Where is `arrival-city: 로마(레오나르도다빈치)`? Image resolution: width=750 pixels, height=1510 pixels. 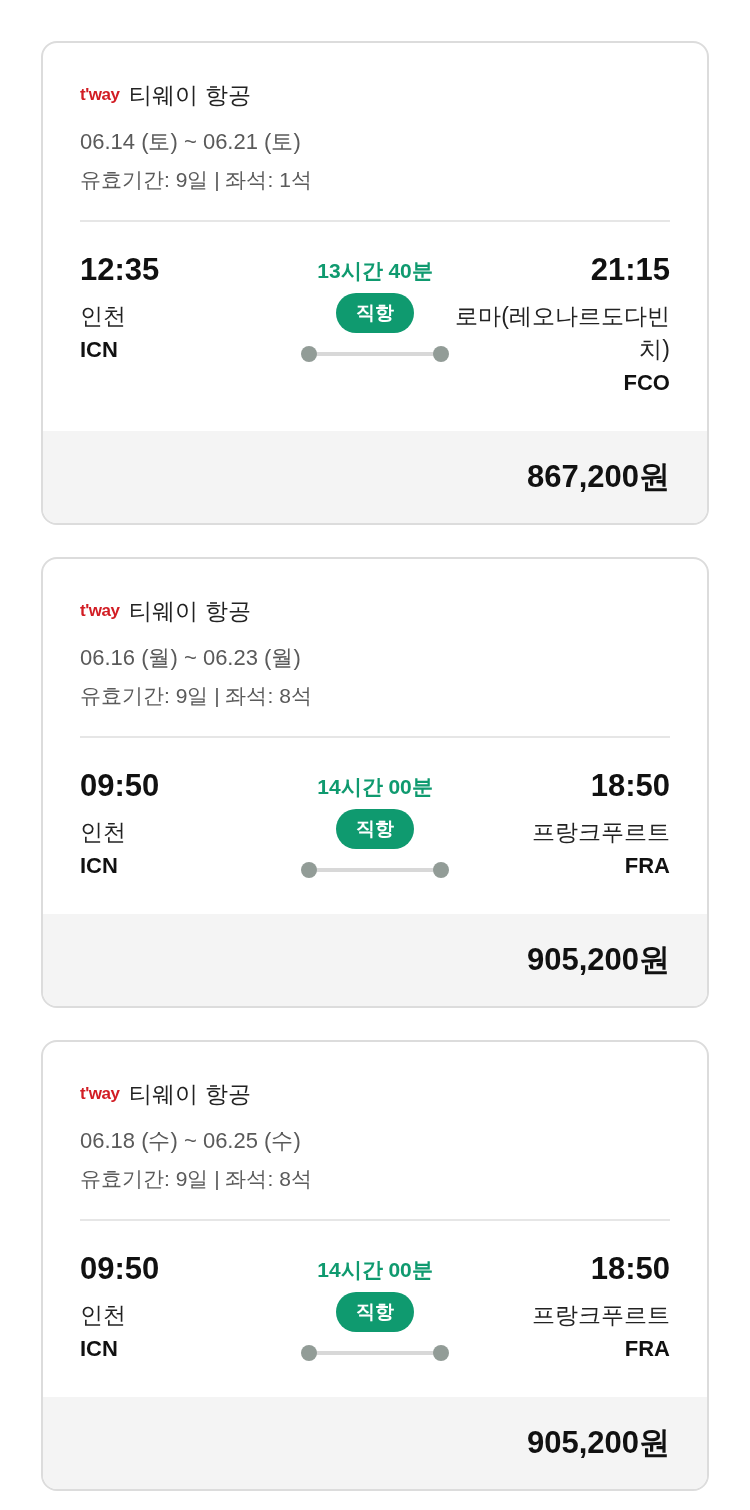
arrival-city: 로마(레오나르도다빈치) is located at coordinates (562, 333).